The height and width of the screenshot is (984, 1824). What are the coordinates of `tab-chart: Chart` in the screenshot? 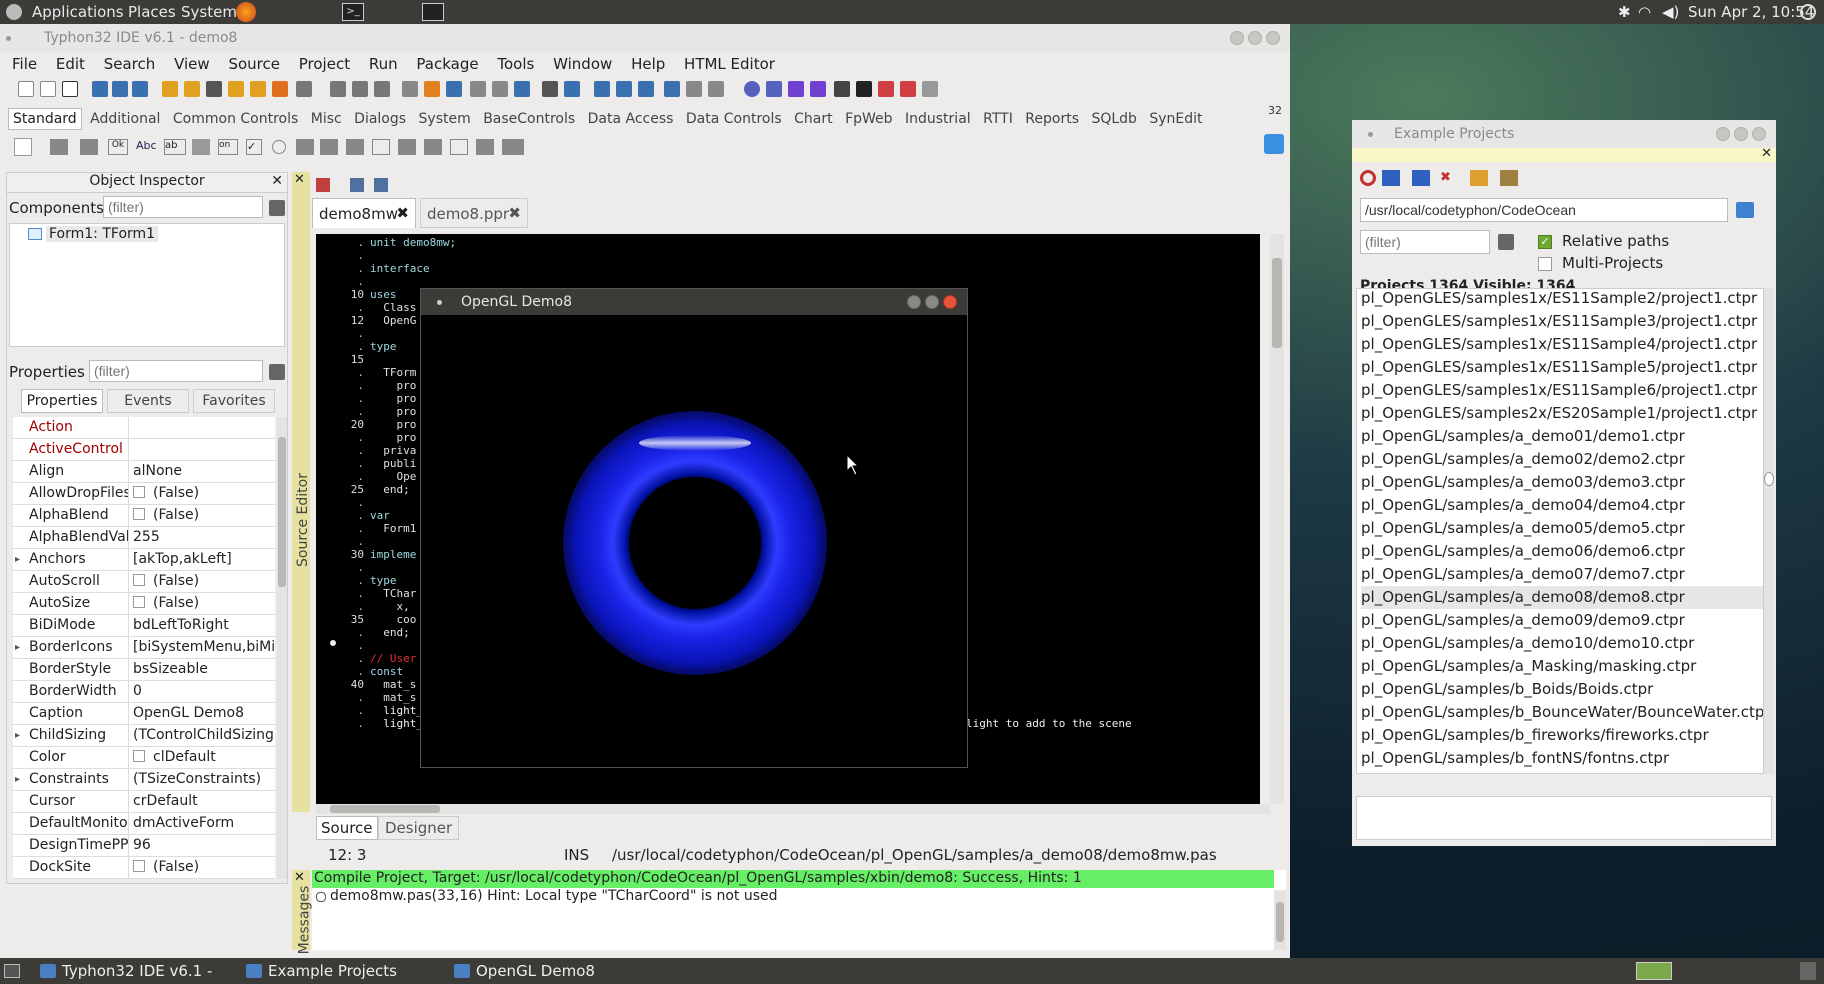 It's located at (813, 119).